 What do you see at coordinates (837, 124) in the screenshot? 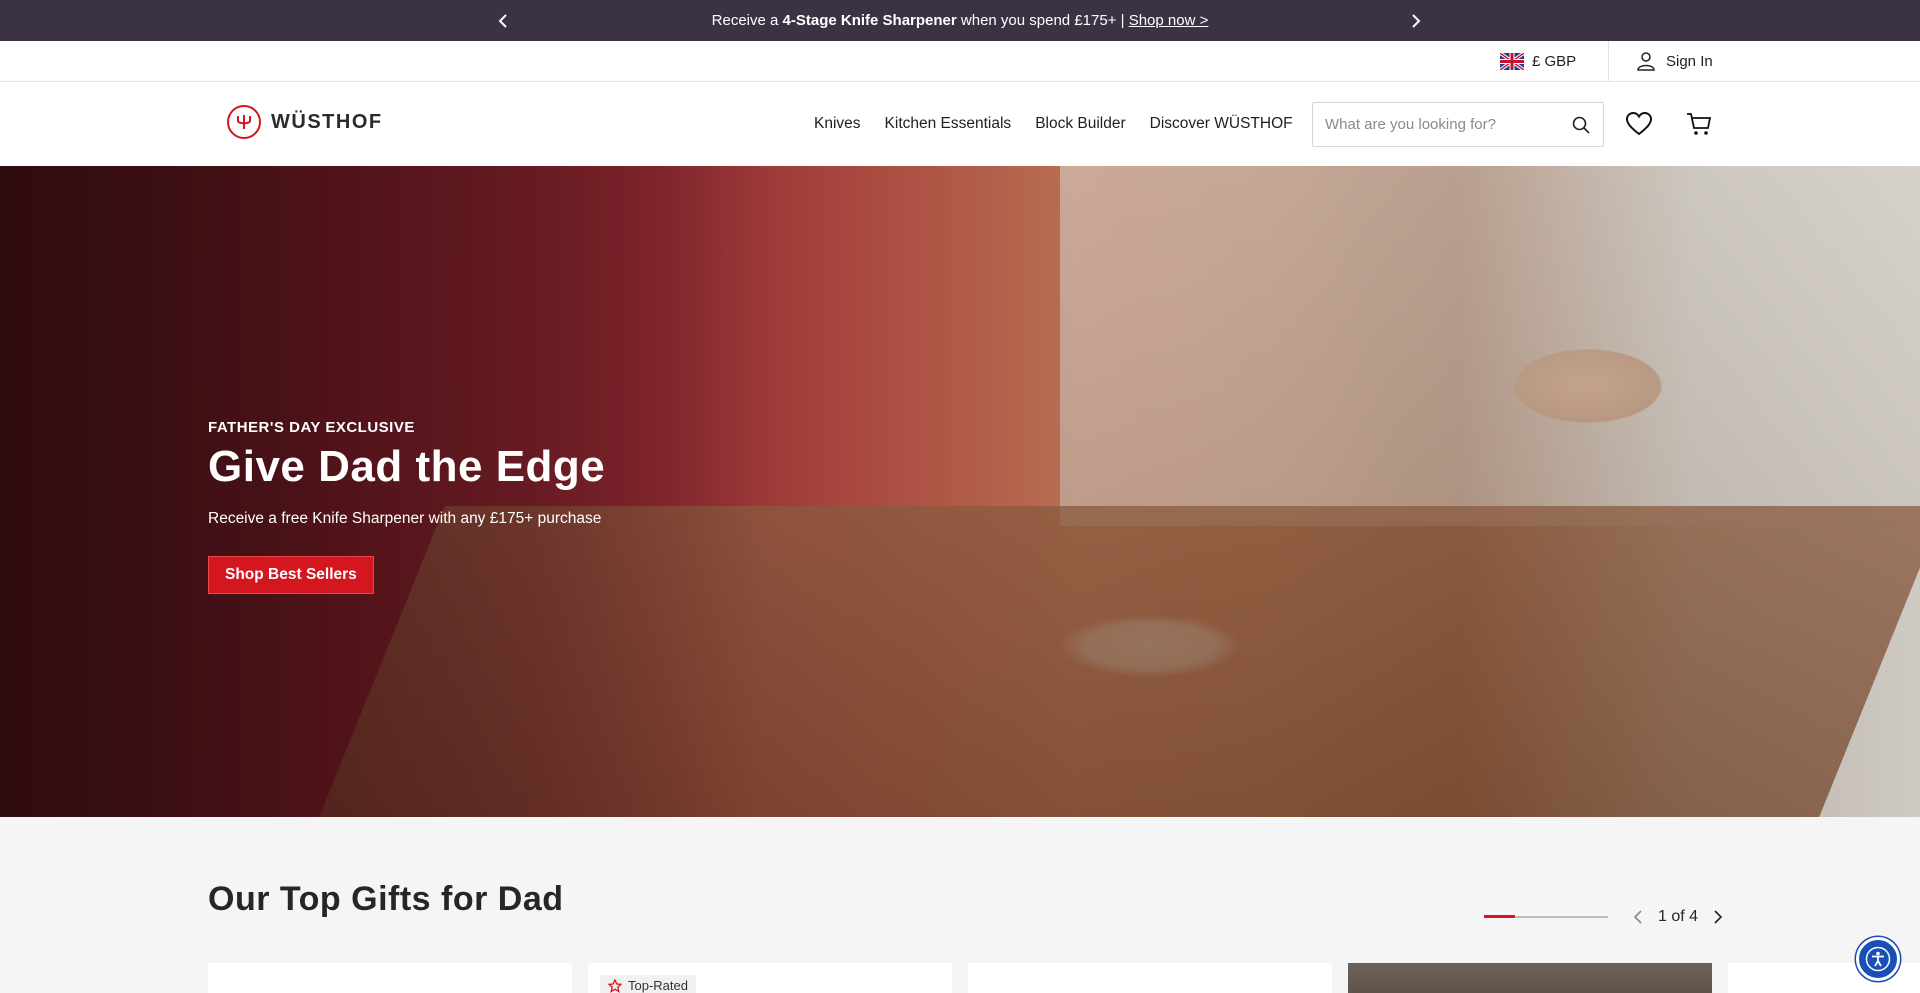
I see `nav-item-knives: Knives` at bounding box center [837, 124].